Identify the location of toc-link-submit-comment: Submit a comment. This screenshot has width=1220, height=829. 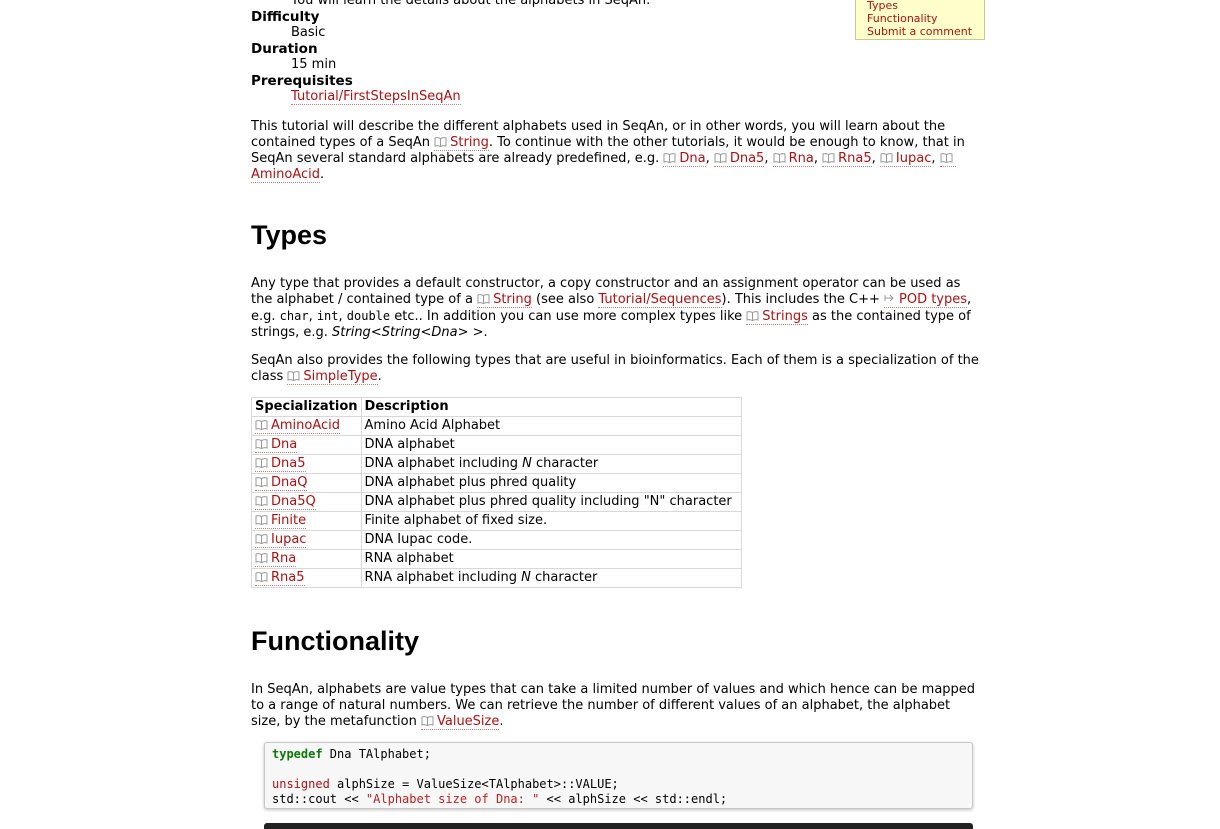
(925, 31).